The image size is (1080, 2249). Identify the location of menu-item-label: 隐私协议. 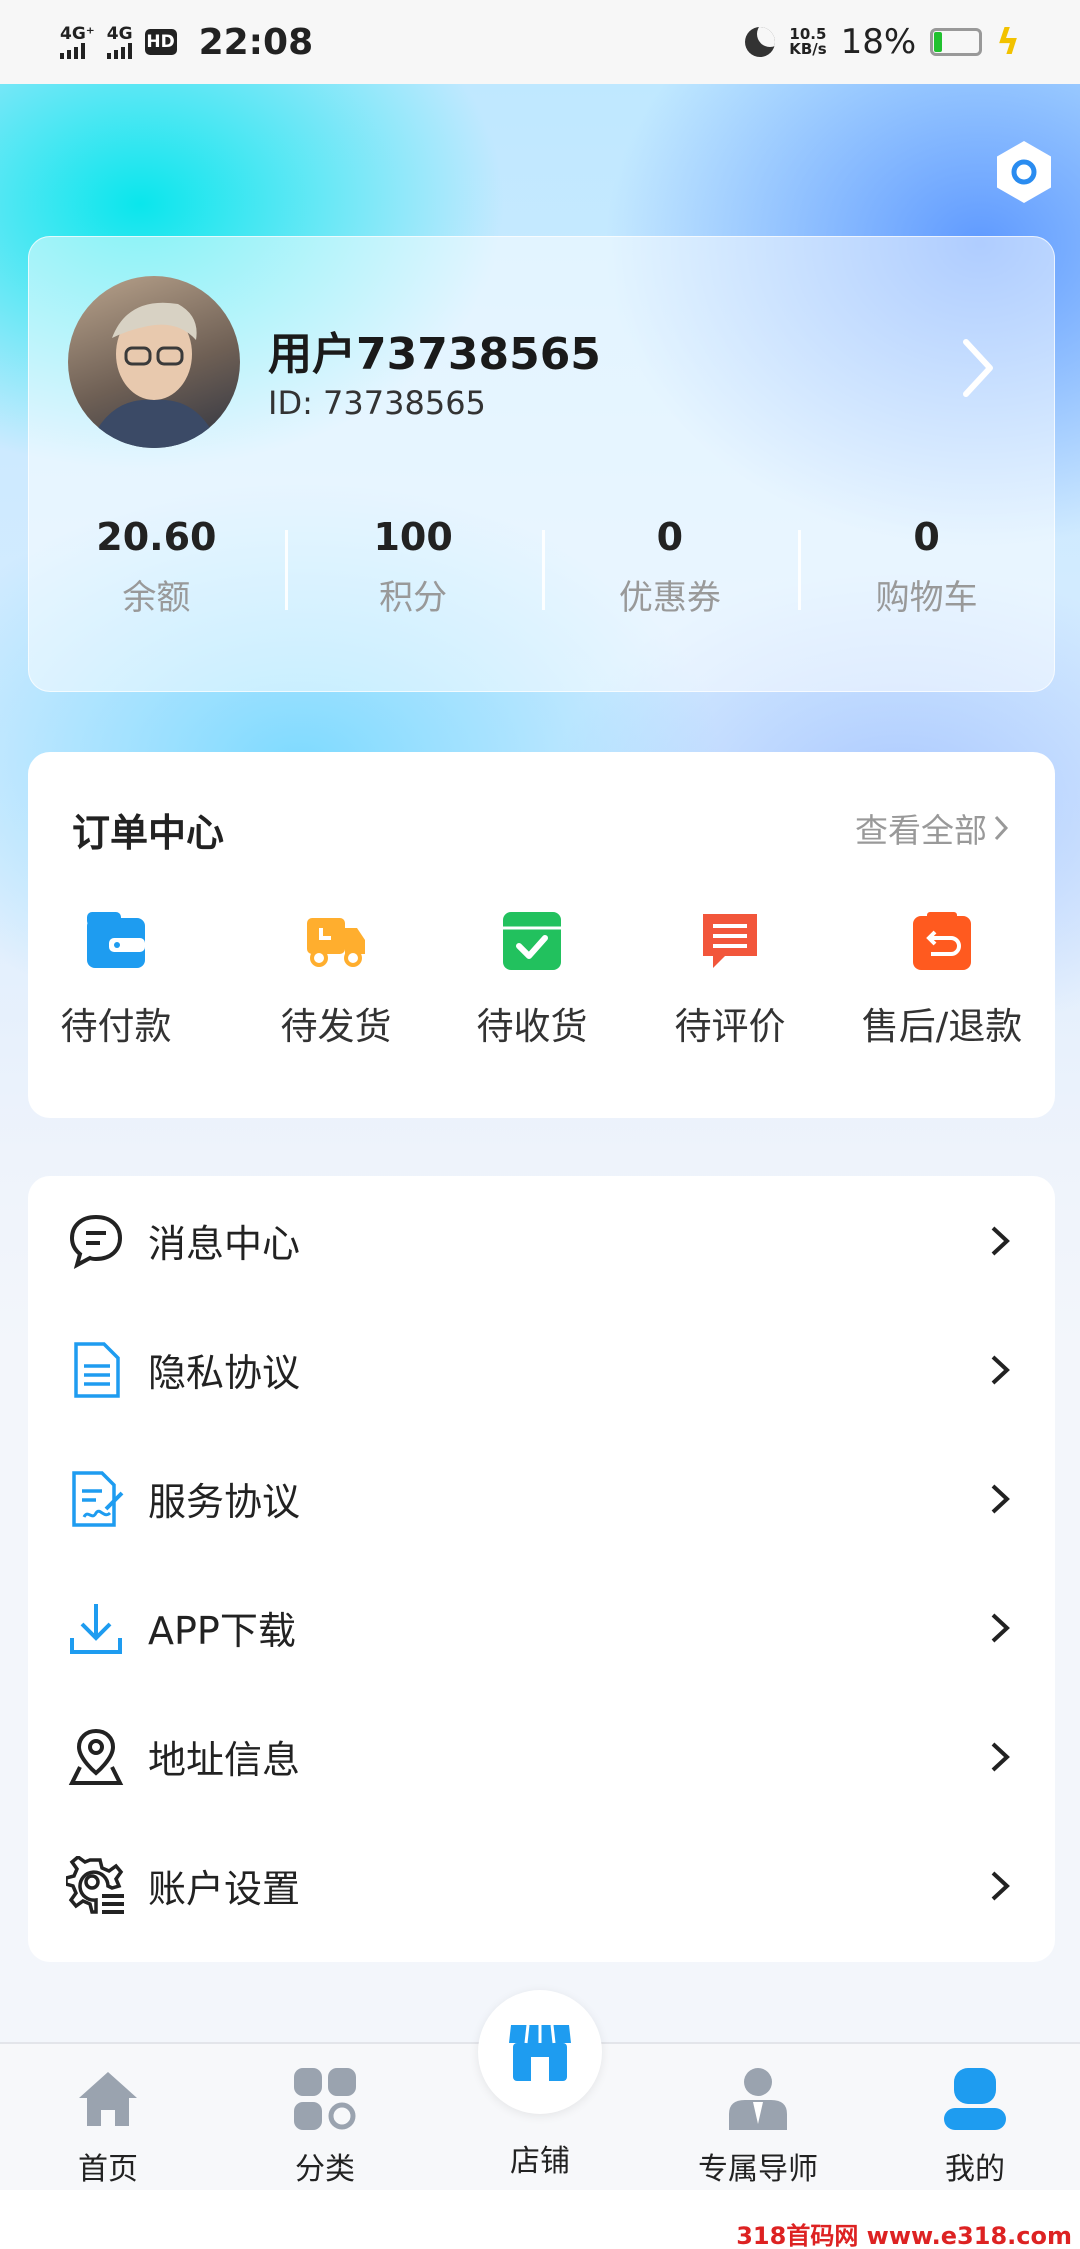
(224, 1373).